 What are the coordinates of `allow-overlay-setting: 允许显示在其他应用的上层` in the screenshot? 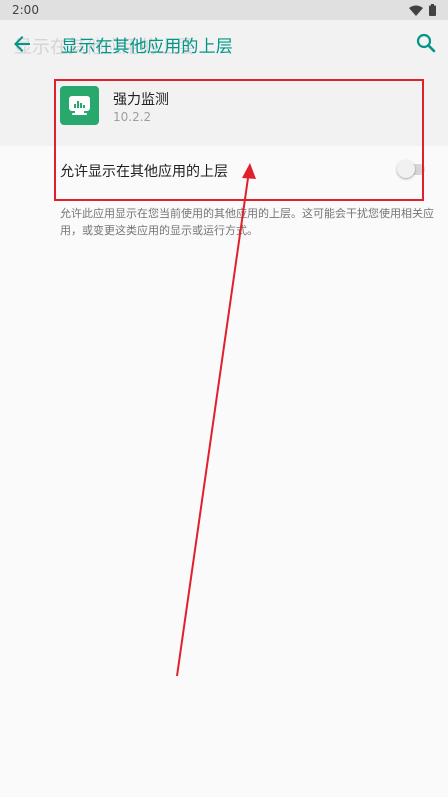 It's located at (224, 173).